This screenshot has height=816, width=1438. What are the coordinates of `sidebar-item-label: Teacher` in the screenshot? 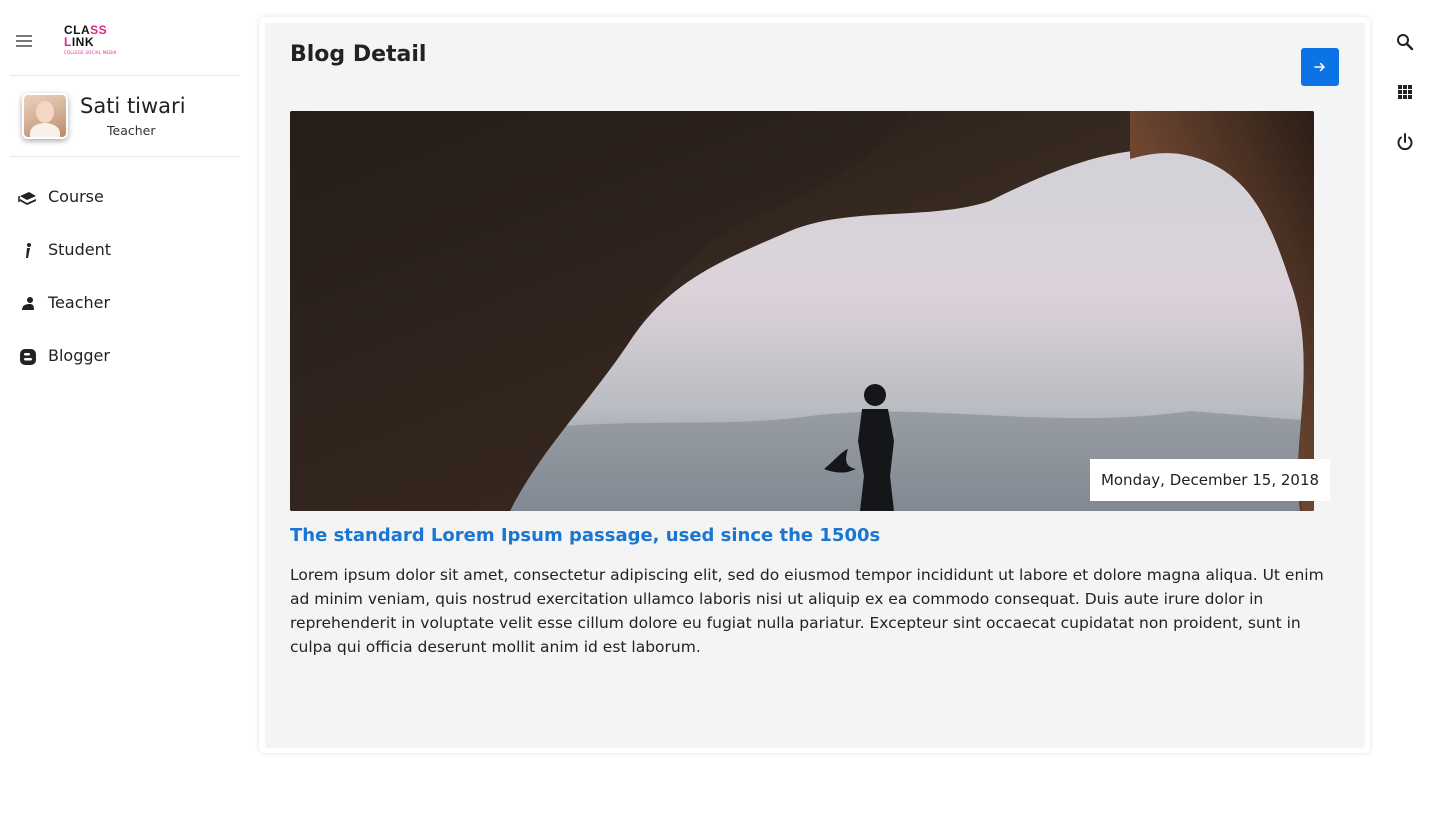 It's located at (79, 302).